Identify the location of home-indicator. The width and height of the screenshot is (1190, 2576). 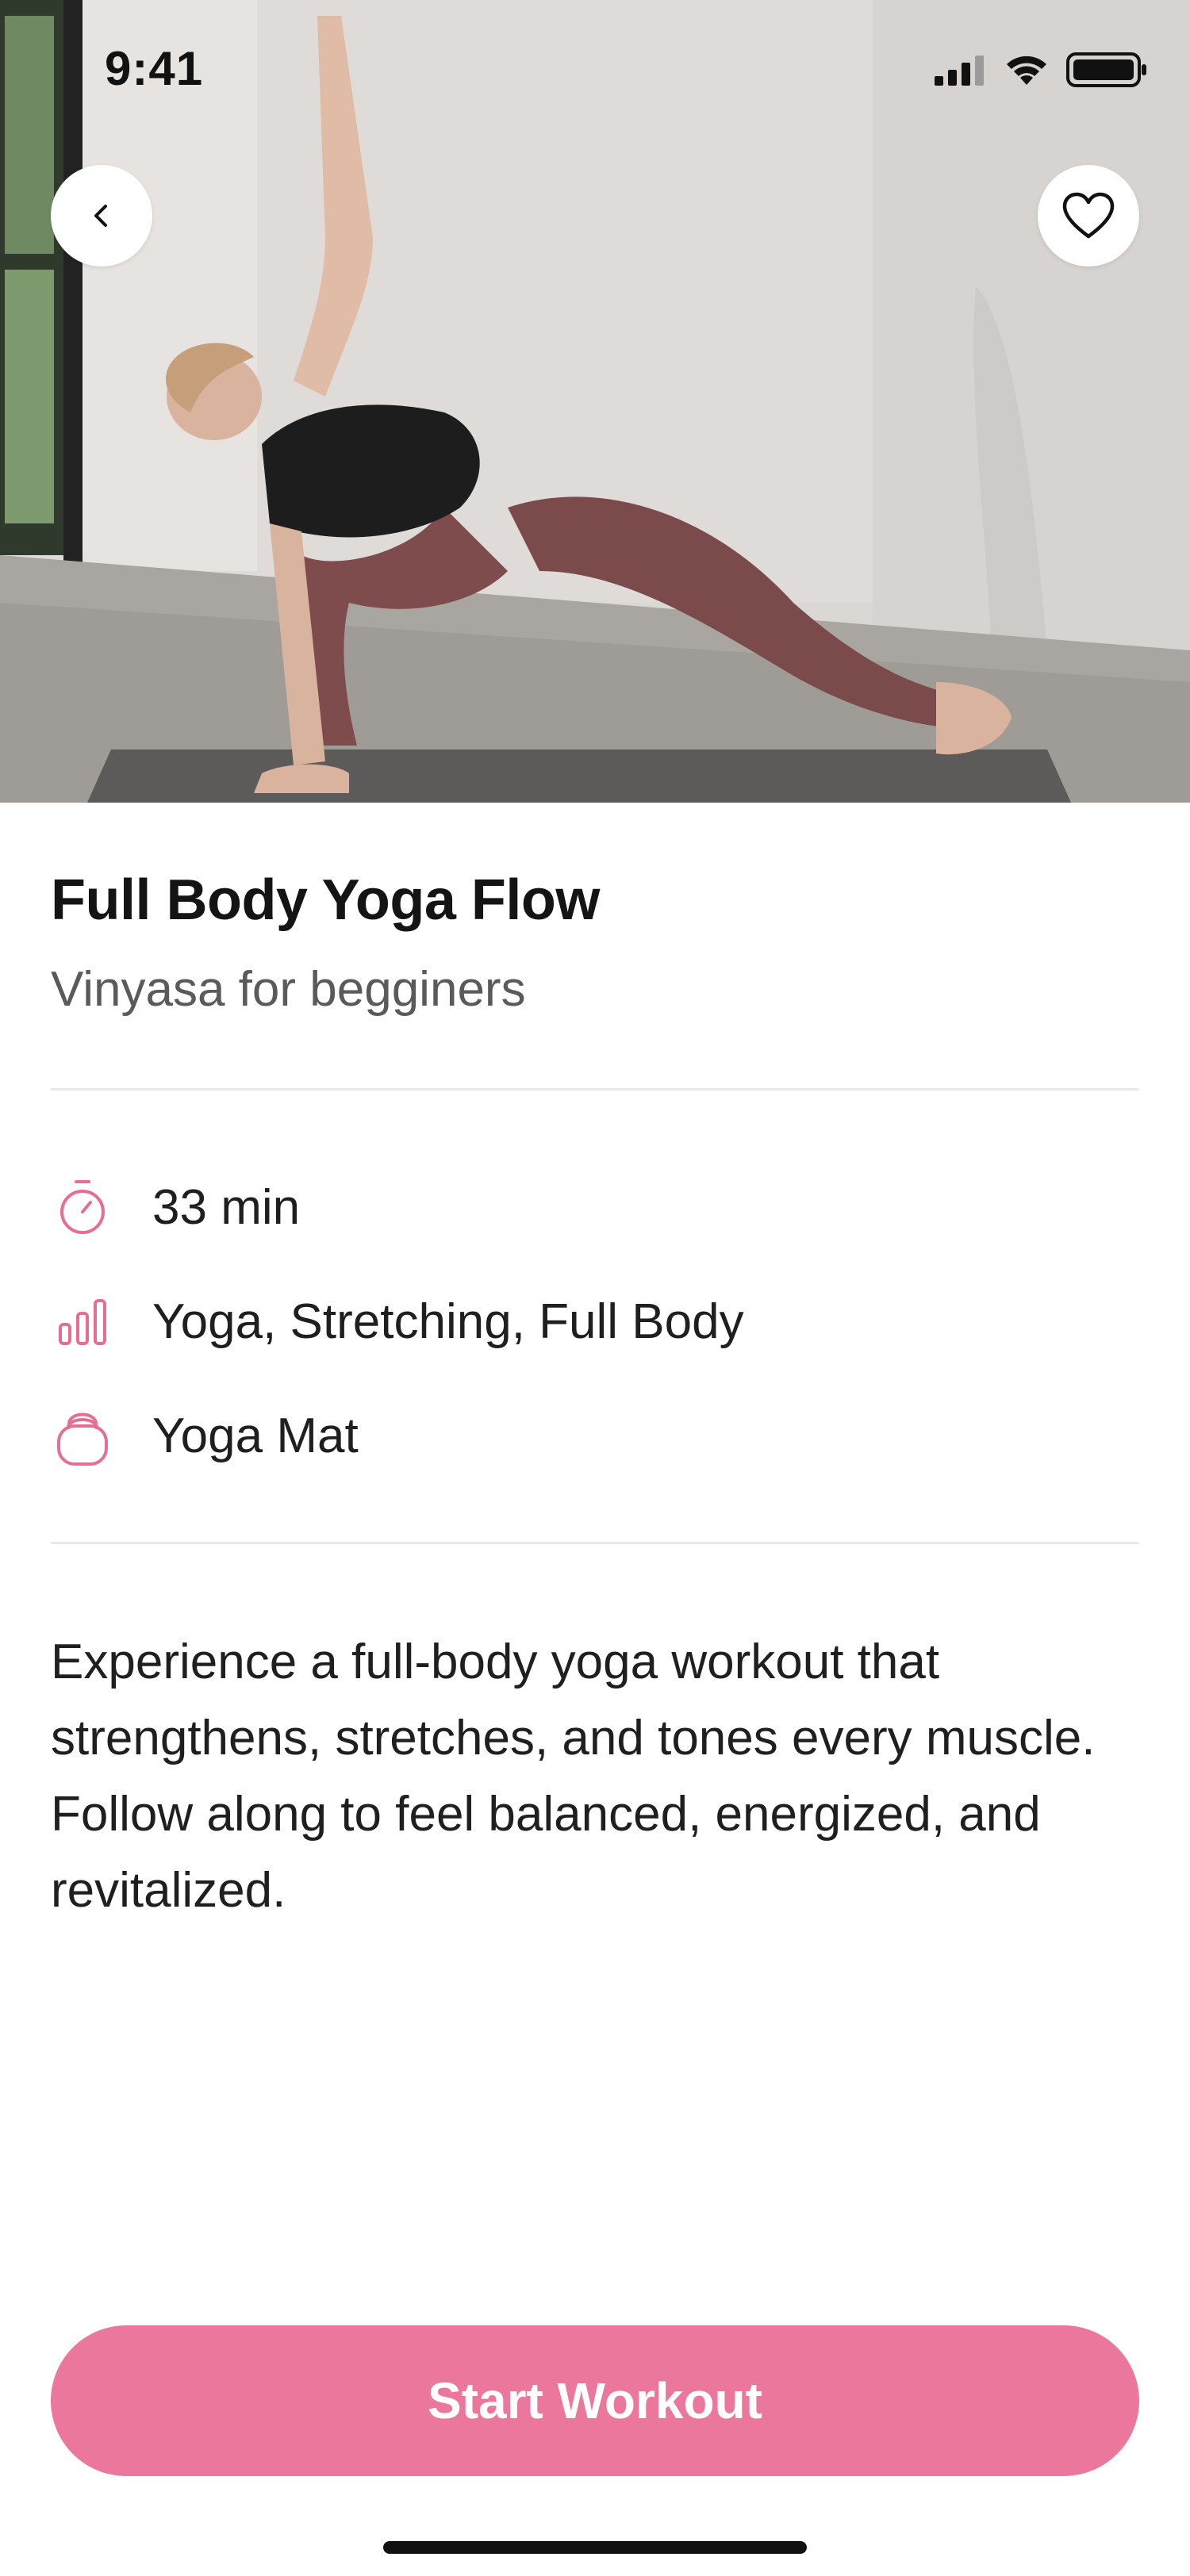
(595, 2547).